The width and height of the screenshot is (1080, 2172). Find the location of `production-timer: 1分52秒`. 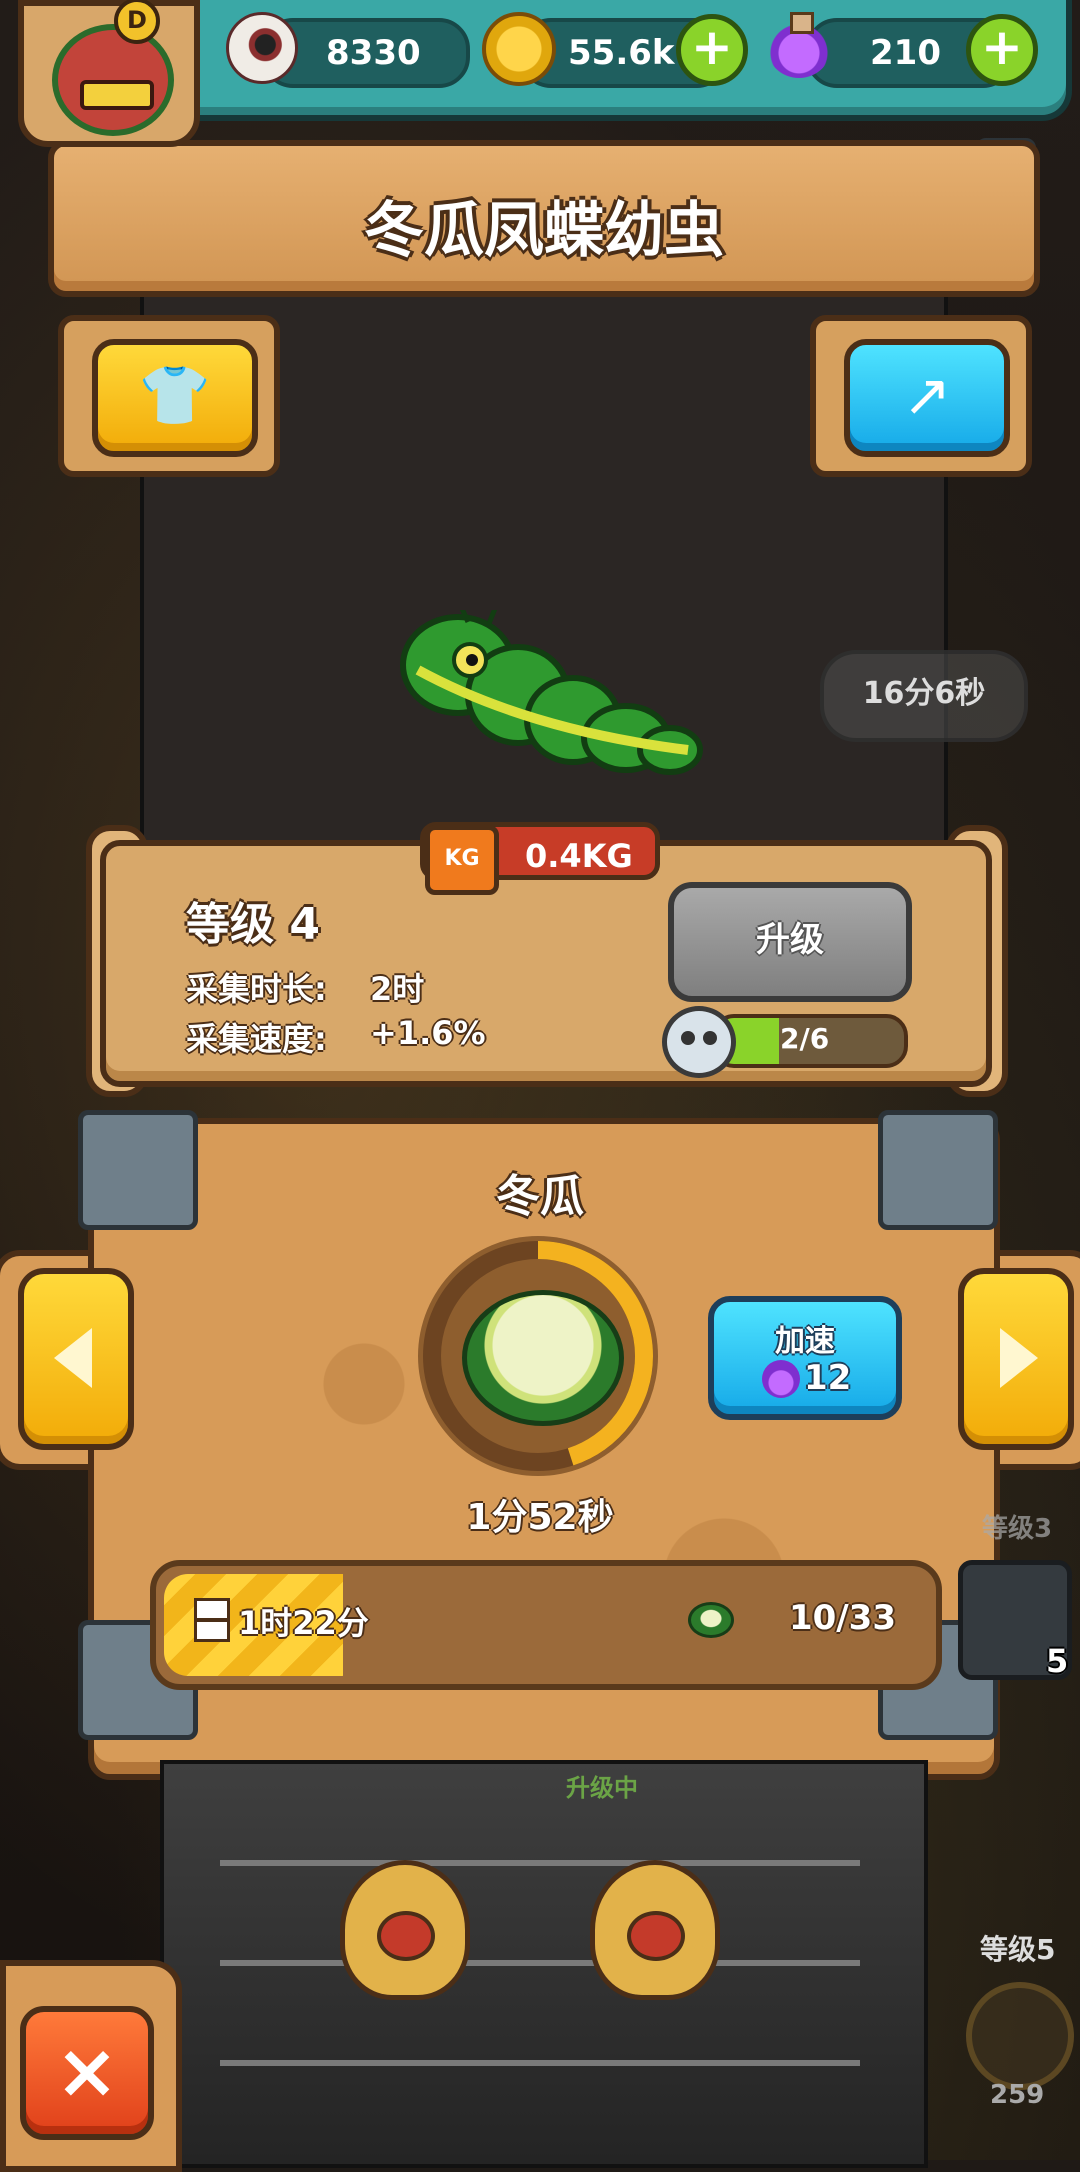

production-timer: 1分52秒 is located at coordinates (540, 1517).